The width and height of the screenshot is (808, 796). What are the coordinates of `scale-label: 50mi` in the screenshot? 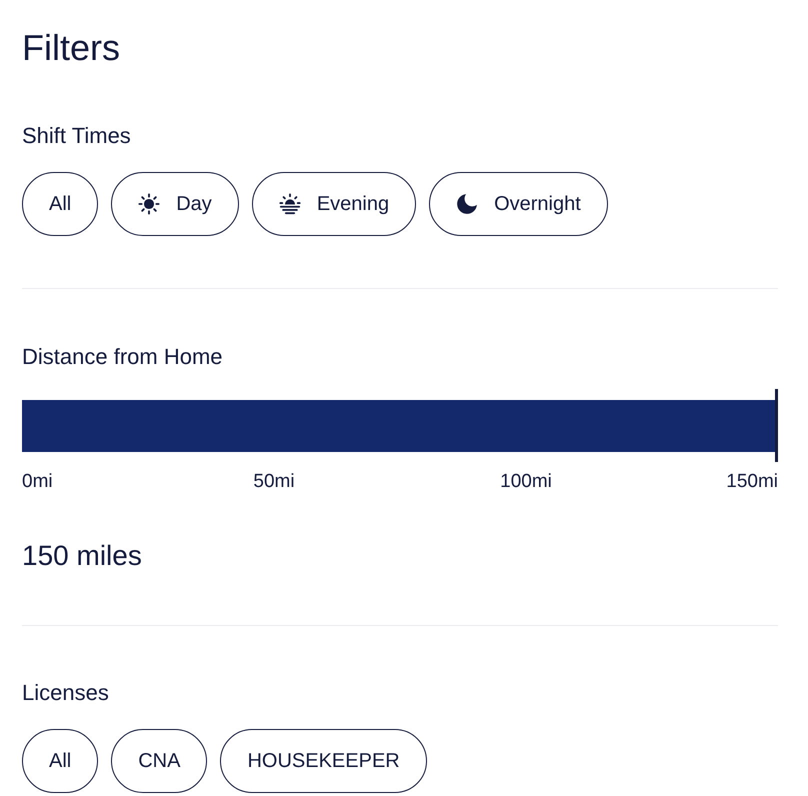 It's located at (274, 482).